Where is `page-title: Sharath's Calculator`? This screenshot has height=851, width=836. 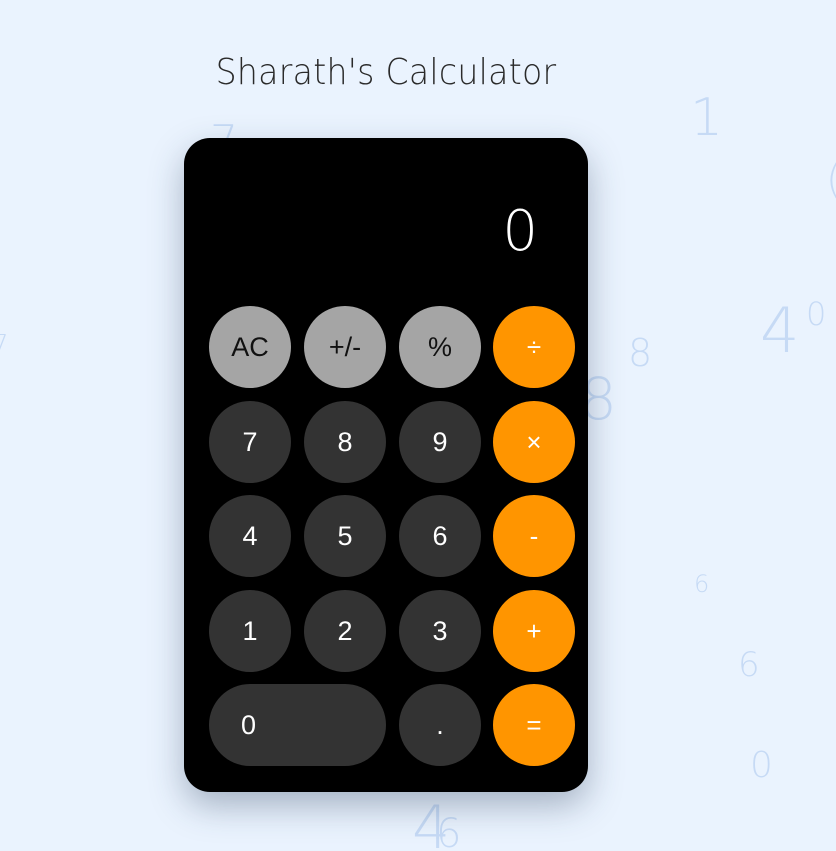 page-title: Sharath's Calculator is located at coordinates (386, 72).